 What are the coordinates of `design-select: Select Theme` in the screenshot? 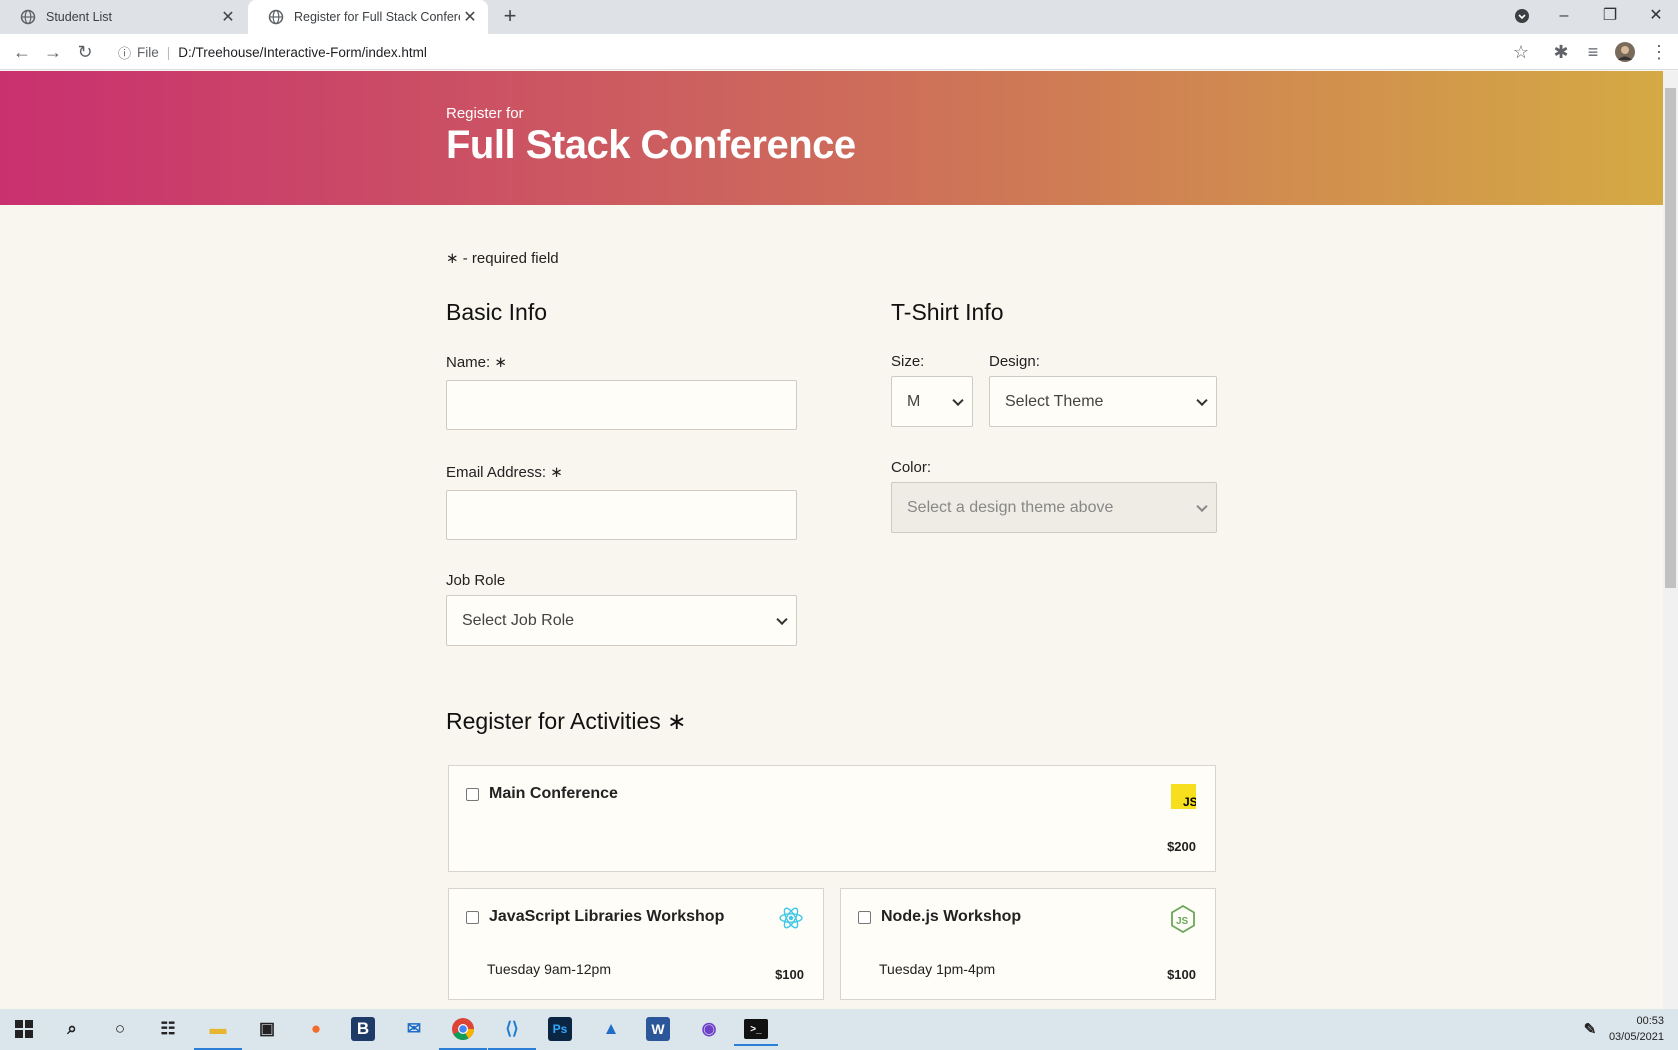 It's located at (1103, 401).